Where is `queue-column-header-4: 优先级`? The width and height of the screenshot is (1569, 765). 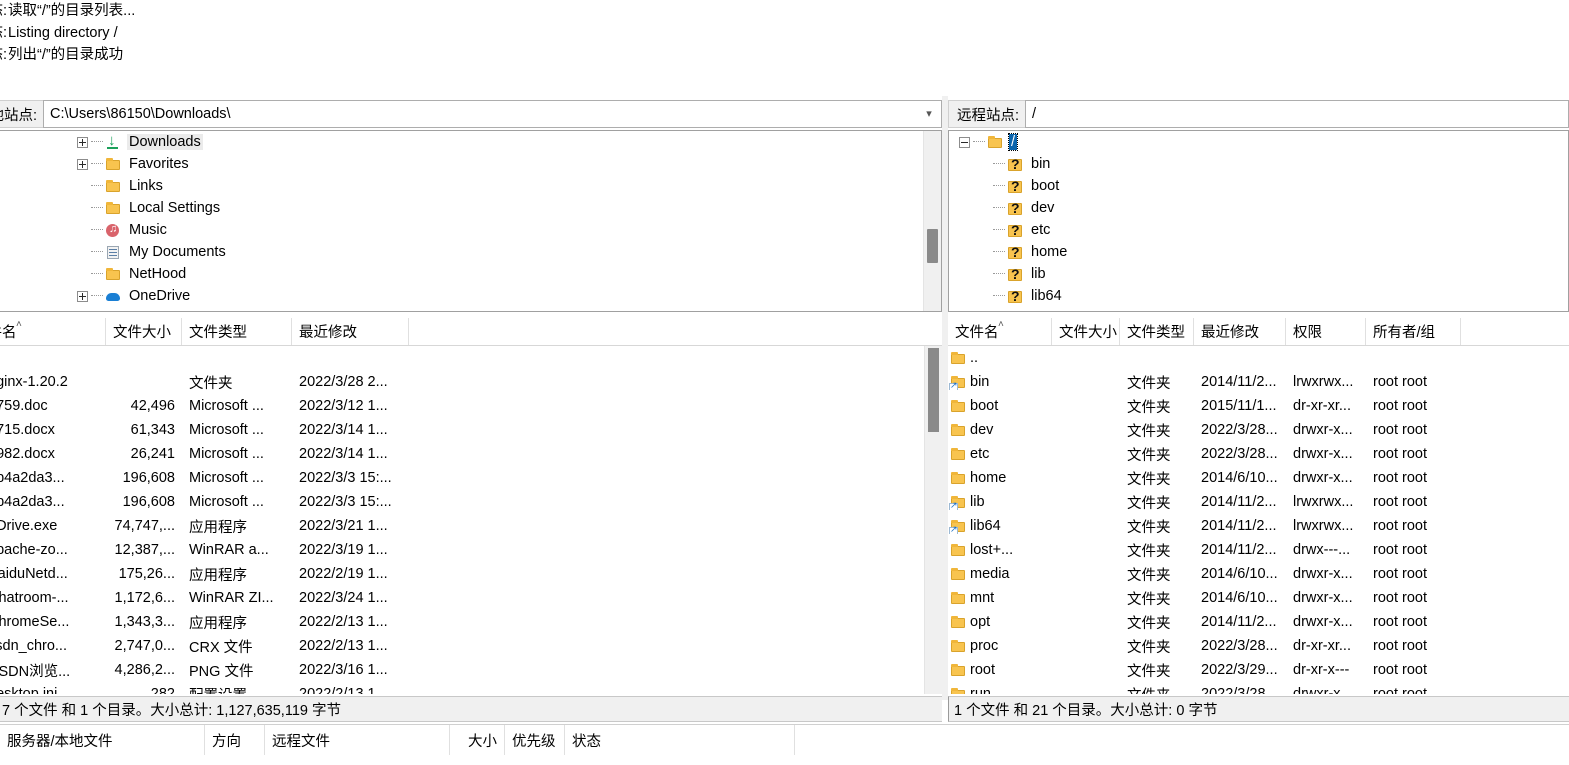 queue-column-header-4: 优先级 is located at coordinates (535, 740).